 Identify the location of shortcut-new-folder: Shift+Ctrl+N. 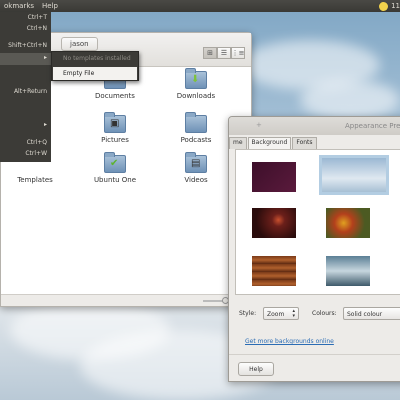
(27, 45).